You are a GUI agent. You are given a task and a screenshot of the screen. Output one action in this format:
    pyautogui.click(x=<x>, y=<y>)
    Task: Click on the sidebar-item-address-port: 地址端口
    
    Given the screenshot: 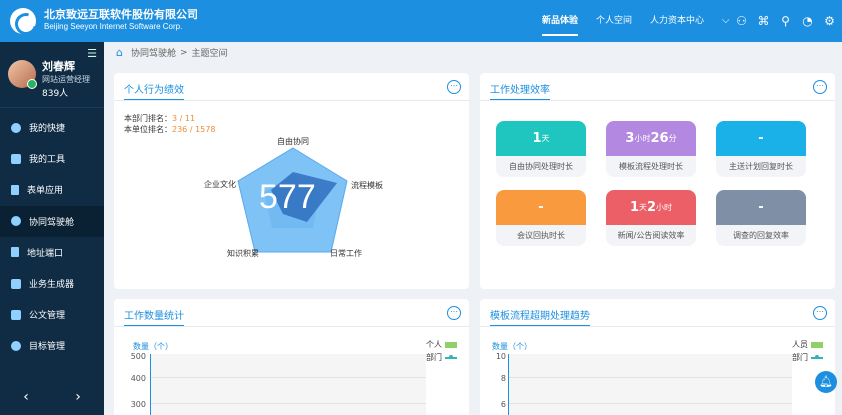 What is the action you would take?
    pyautogui.click(x=52, y=252)
    